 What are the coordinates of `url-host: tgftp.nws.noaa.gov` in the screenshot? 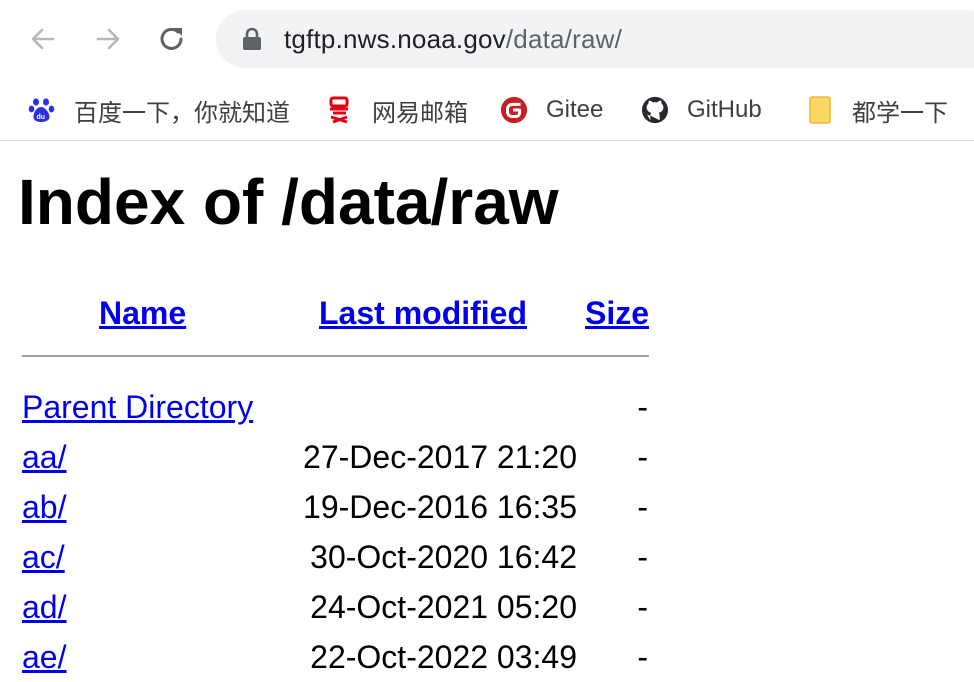 It's located at (395, 39).